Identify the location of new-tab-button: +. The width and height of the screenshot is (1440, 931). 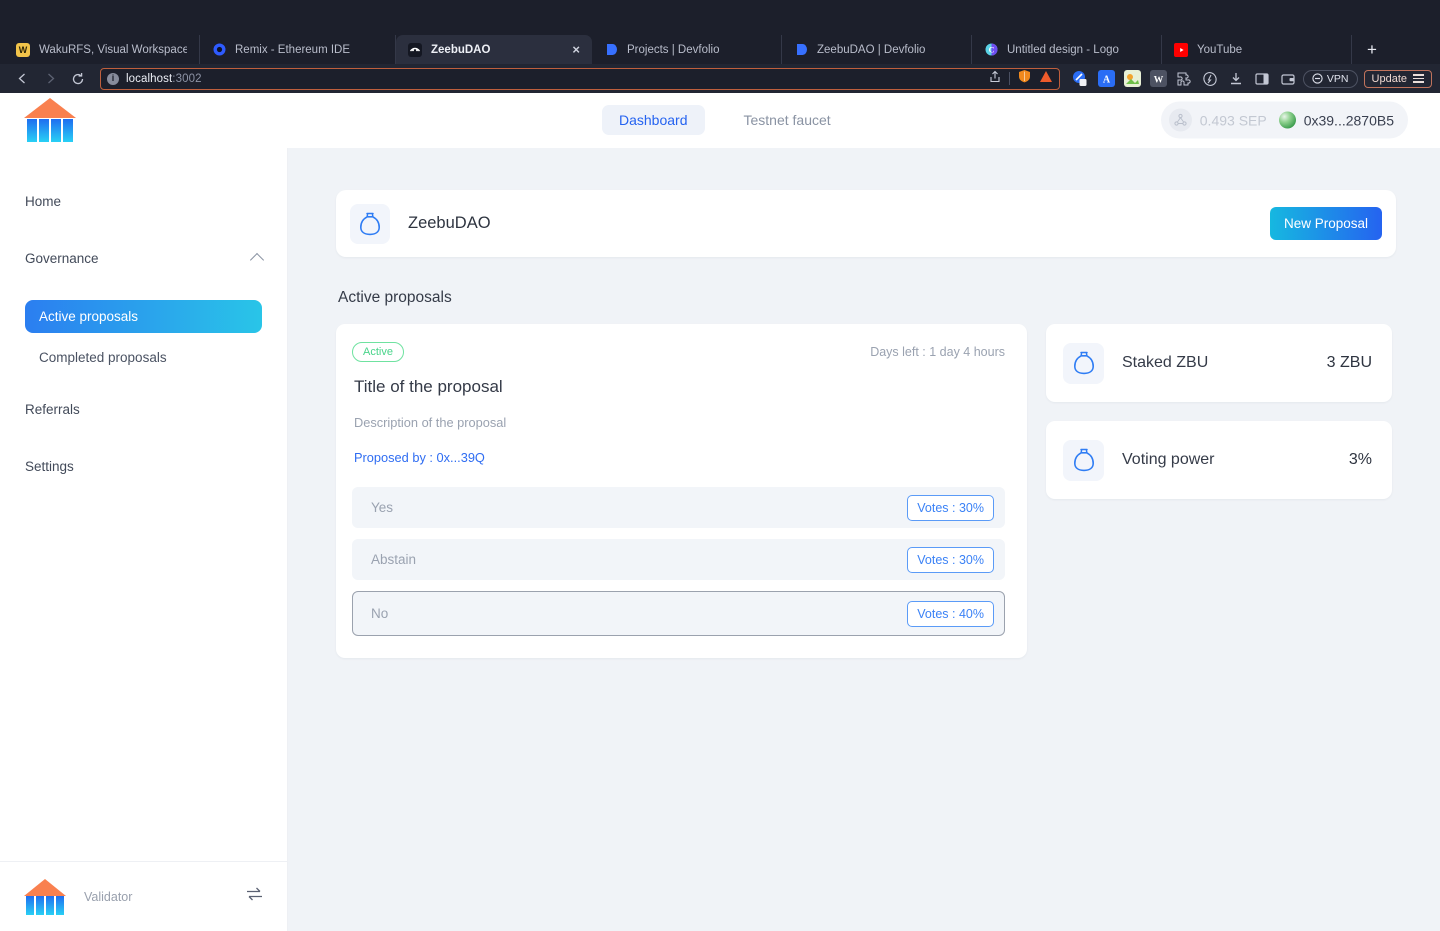
(1372, 49).